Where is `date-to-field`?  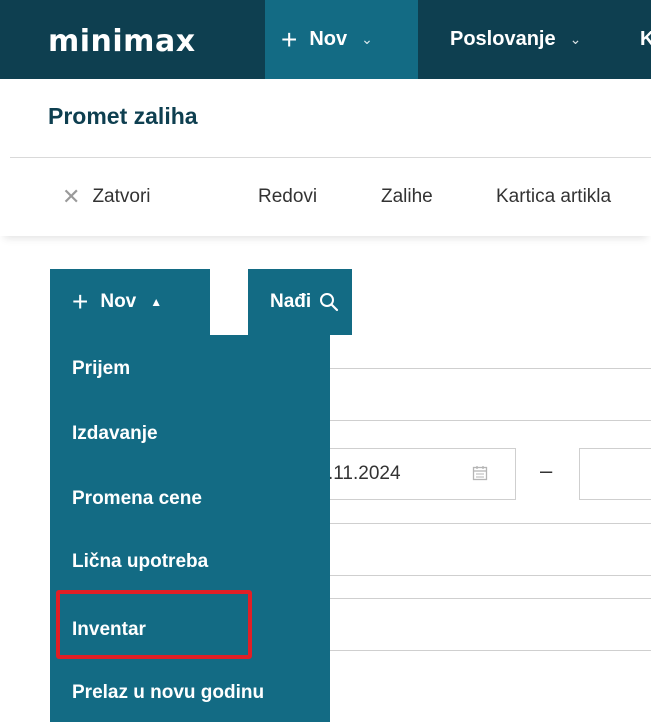
date-to-field is located at coordinates (615, 474).